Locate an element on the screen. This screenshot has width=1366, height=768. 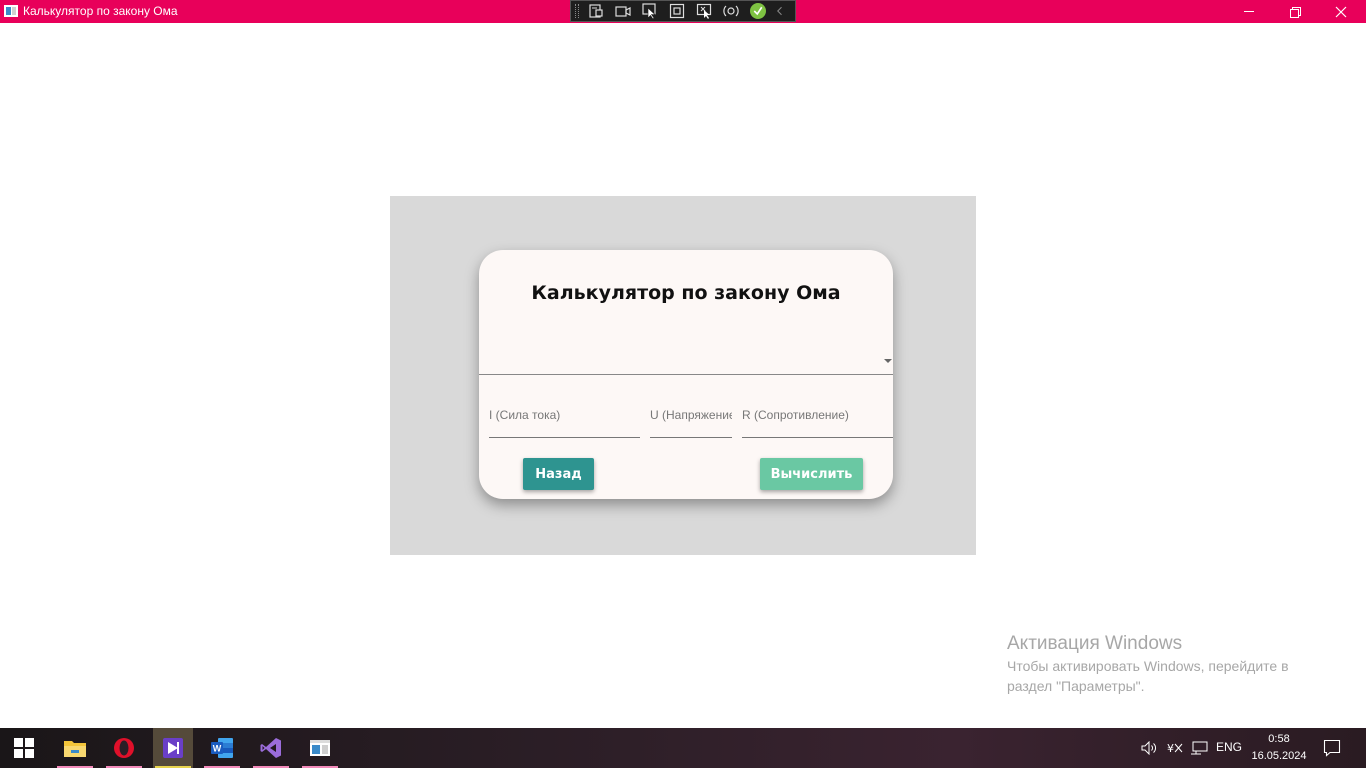
taskbar-visual-studio is located at coordinates (271, 748).